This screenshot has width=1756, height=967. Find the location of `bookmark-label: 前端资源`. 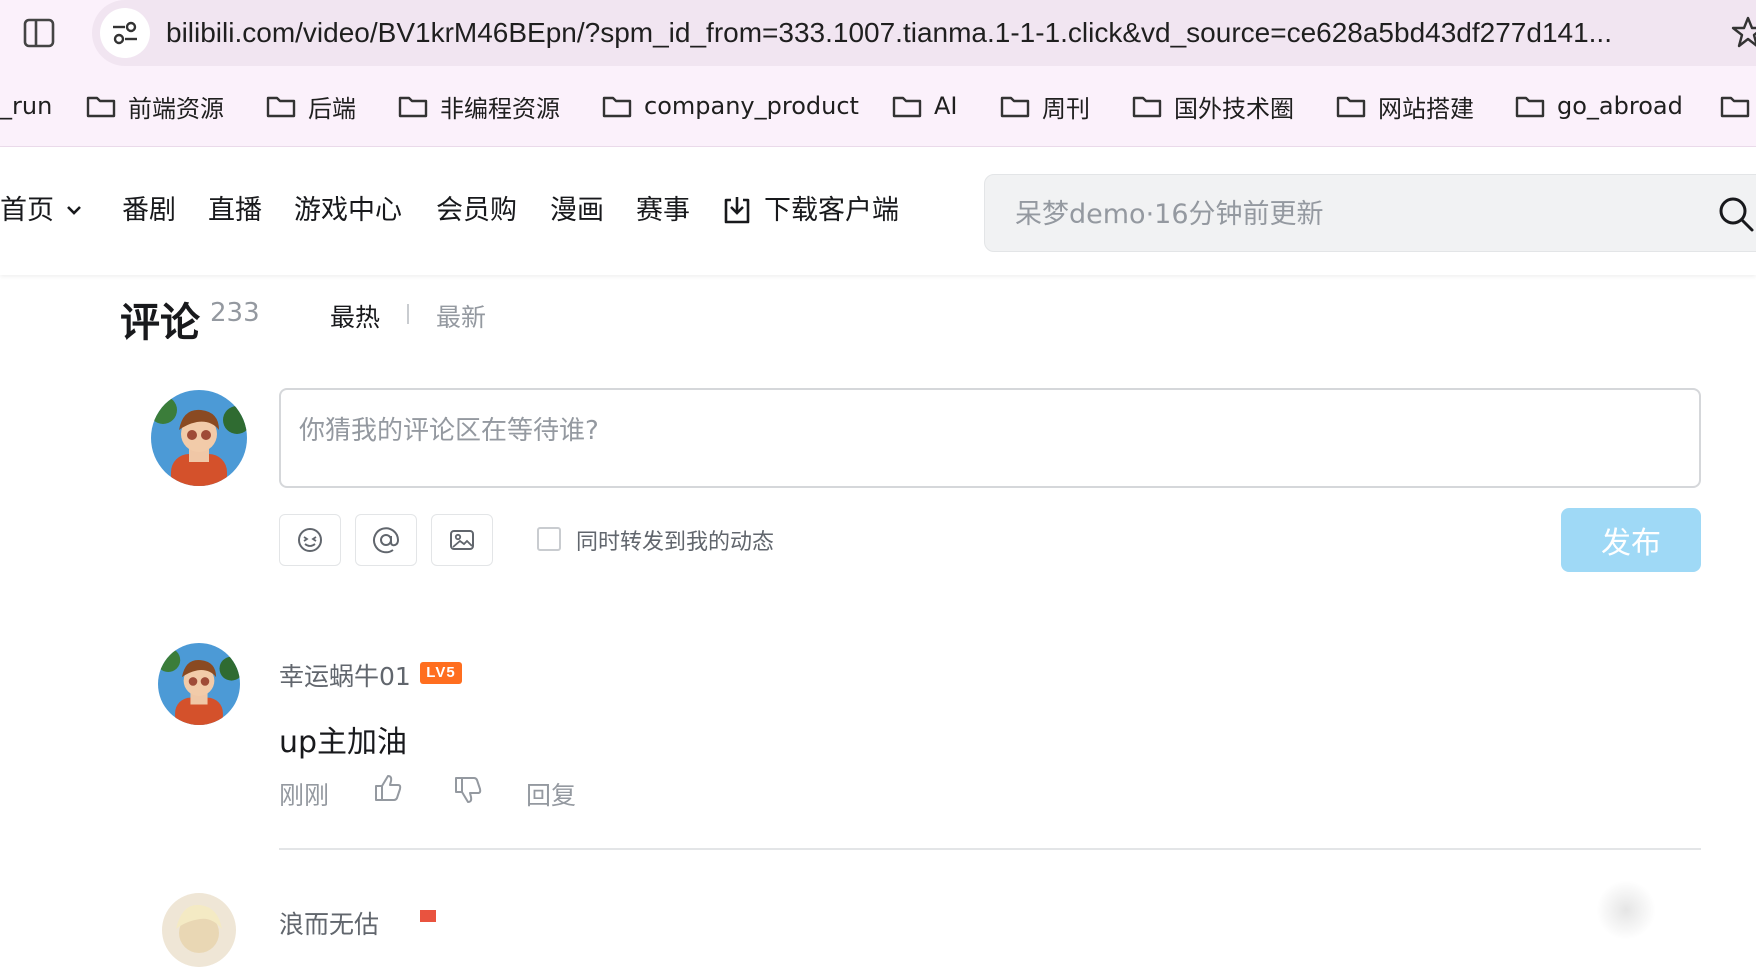

bookmark-label: 前端资源 is located at coordinates (176, 108).